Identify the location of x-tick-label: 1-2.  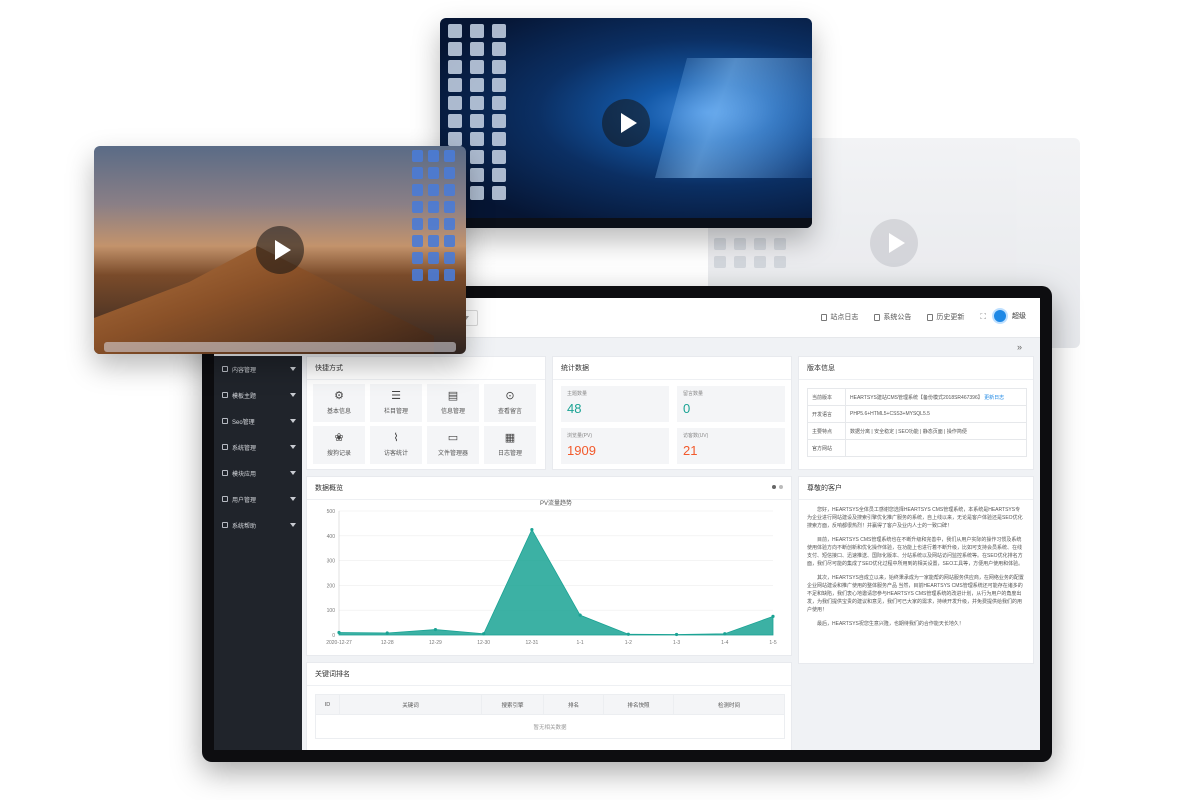
(628, 643).